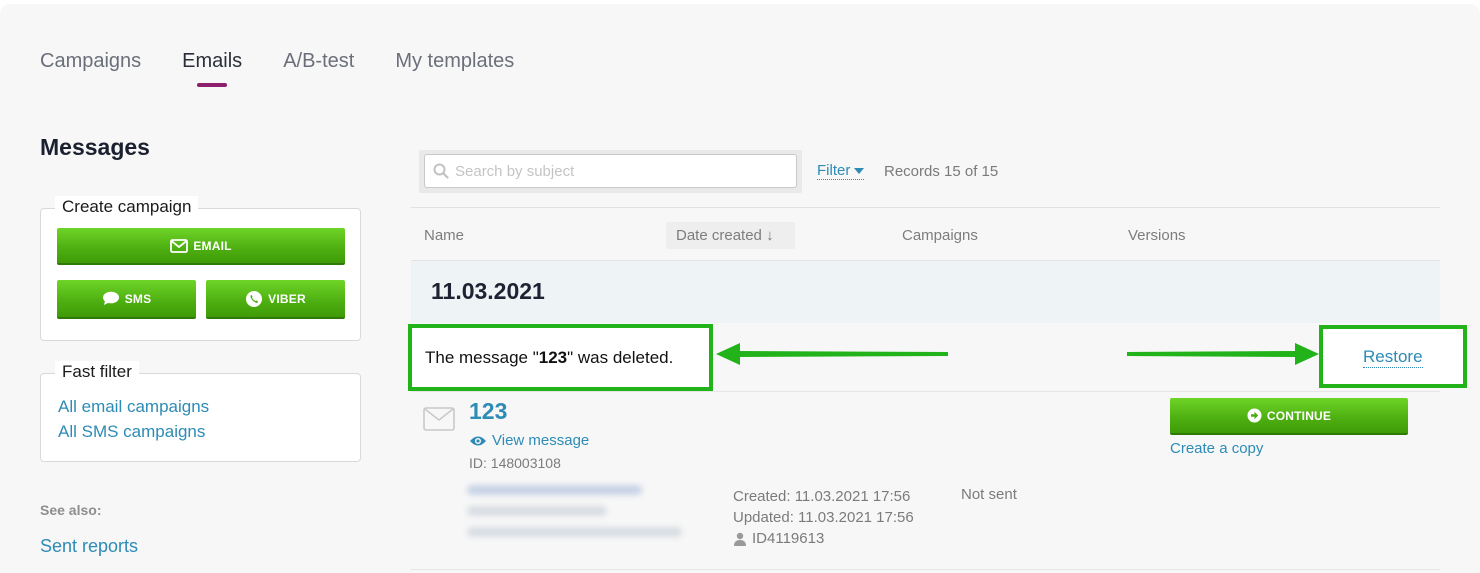 The height and width of the screenshot is (573, 1480). Describe the element at coordinates (488, 291) in the screenshot. I see `date-group-label: 11.03.2021` at that location.